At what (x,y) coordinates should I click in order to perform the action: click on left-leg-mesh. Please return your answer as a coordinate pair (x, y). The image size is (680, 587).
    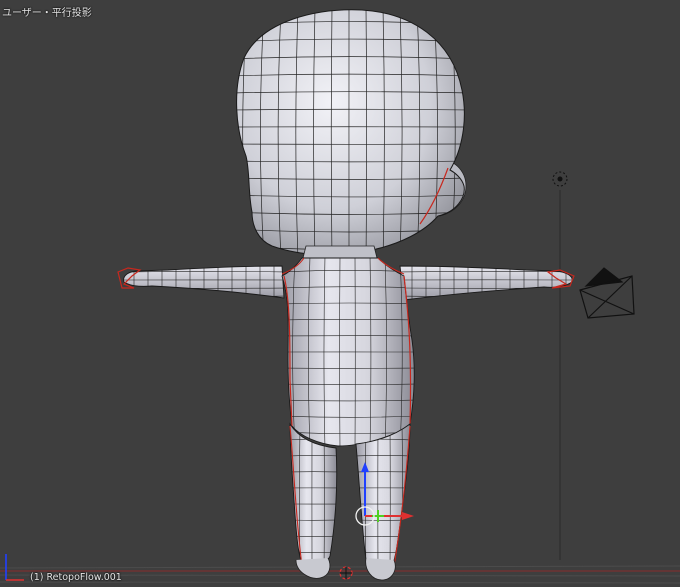
    Looking at the image, I should click on (313, 500).